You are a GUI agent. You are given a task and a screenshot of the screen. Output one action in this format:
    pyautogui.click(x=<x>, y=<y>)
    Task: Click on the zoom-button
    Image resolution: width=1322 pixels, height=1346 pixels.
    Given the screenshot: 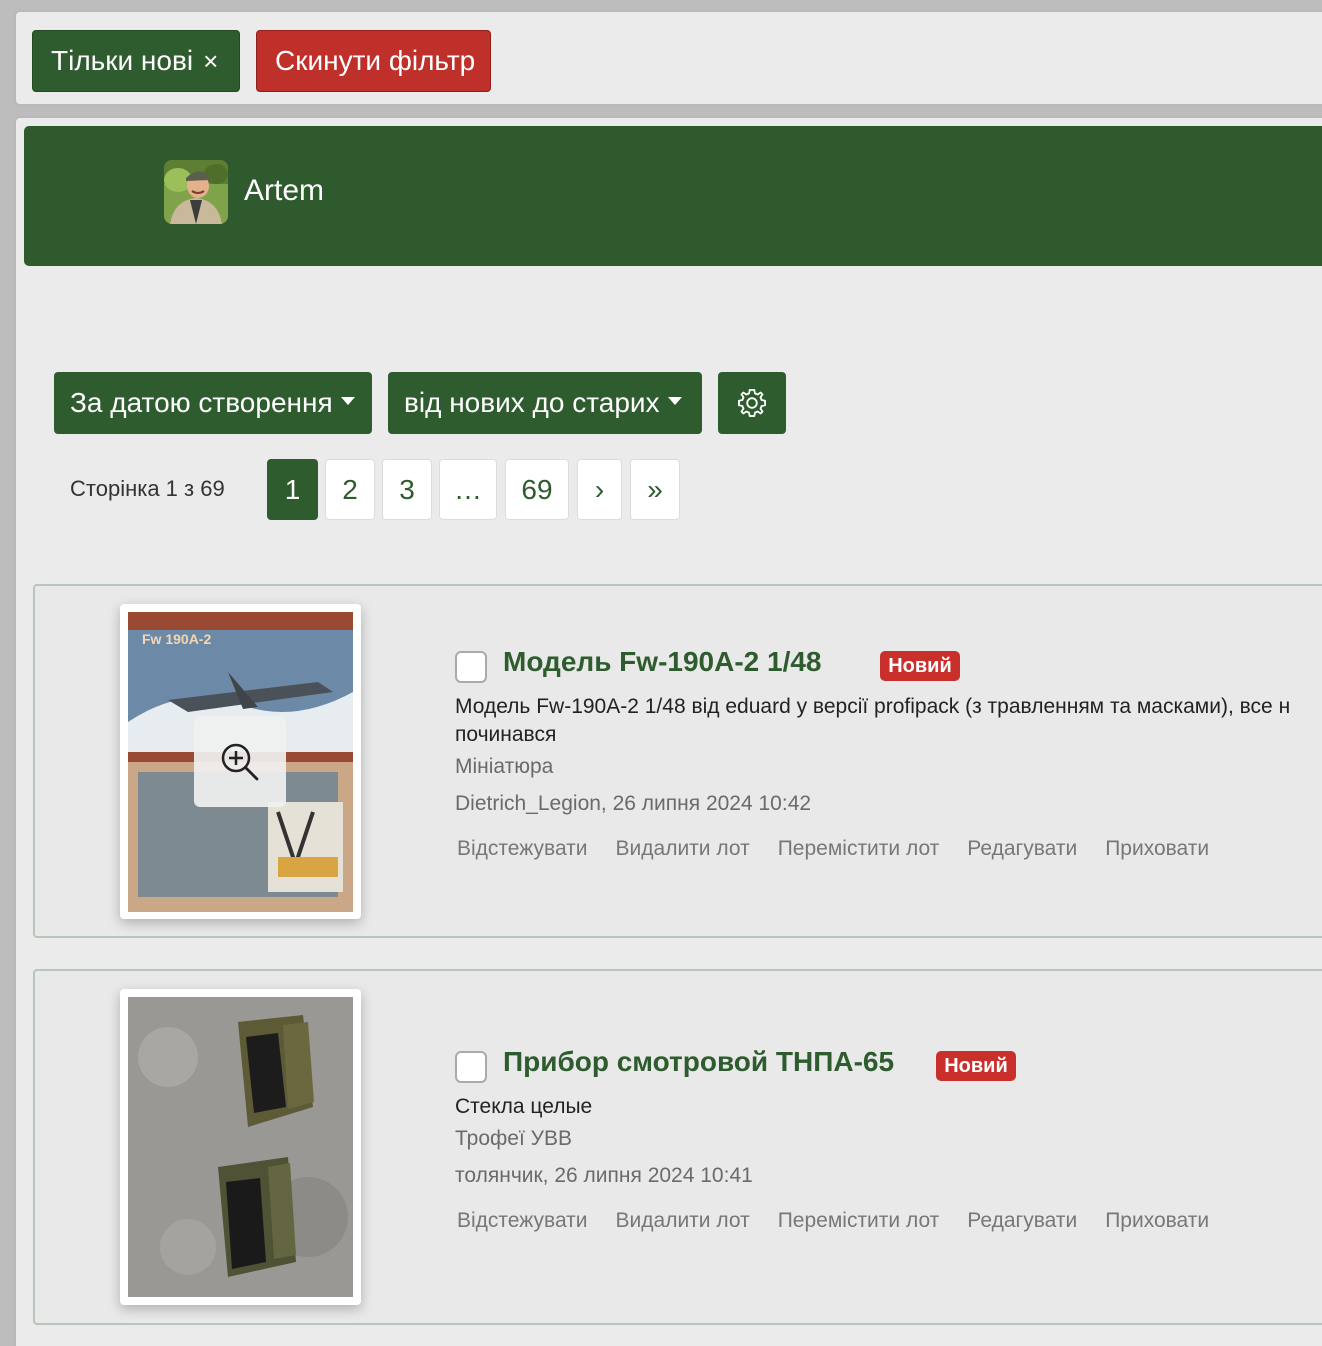 What is the action you would take?
    pyautogui.click(x=240, y=761)
    